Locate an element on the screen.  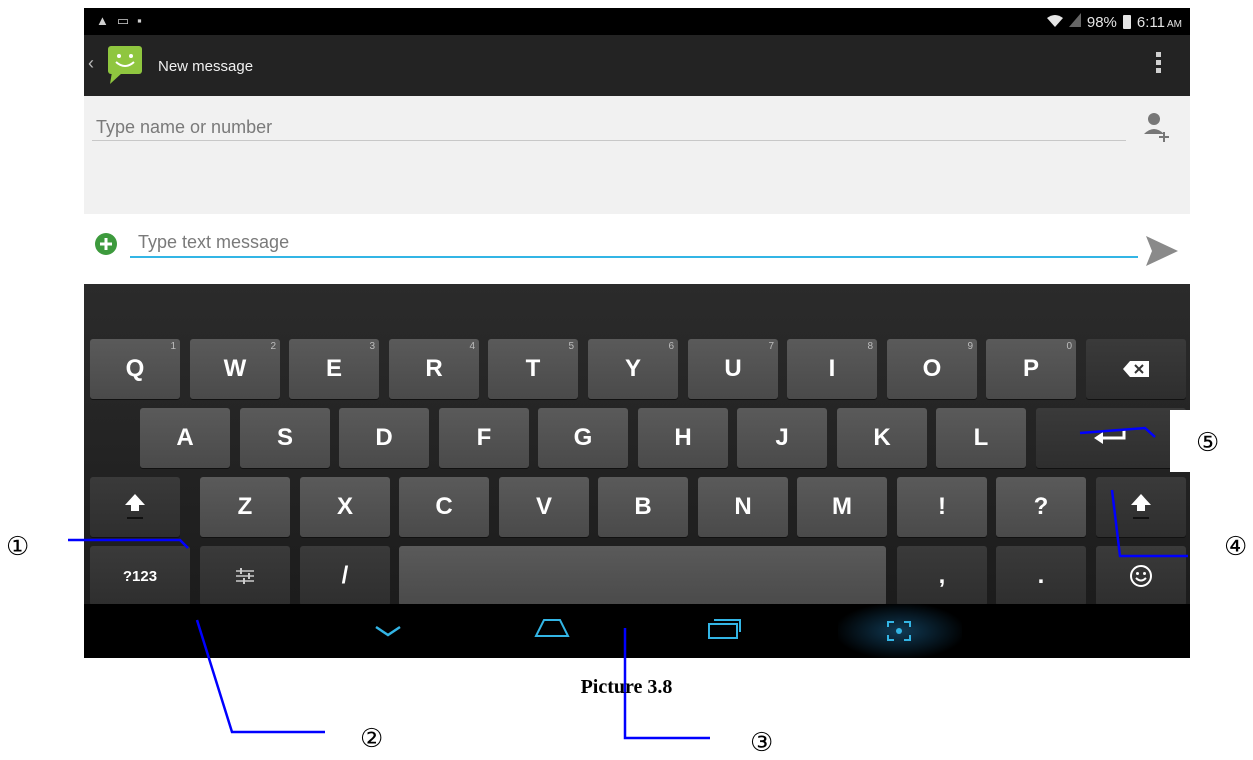
callout-4: ④ is located at coordinates (1236, 547).